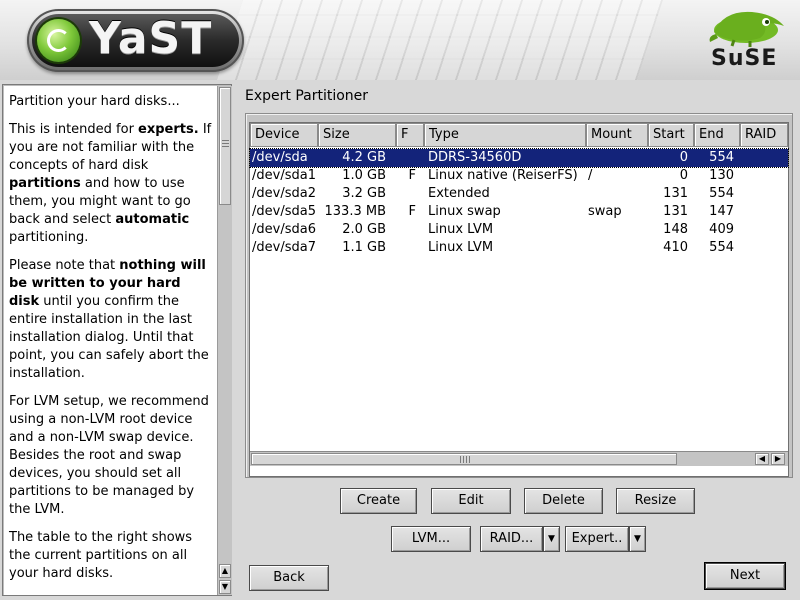 This screenshot has height=600, width=800. What do you see at coordinates (357, 135) in the screenshot?
I see `column-header-size: Size` at bounding box center [357, 135].